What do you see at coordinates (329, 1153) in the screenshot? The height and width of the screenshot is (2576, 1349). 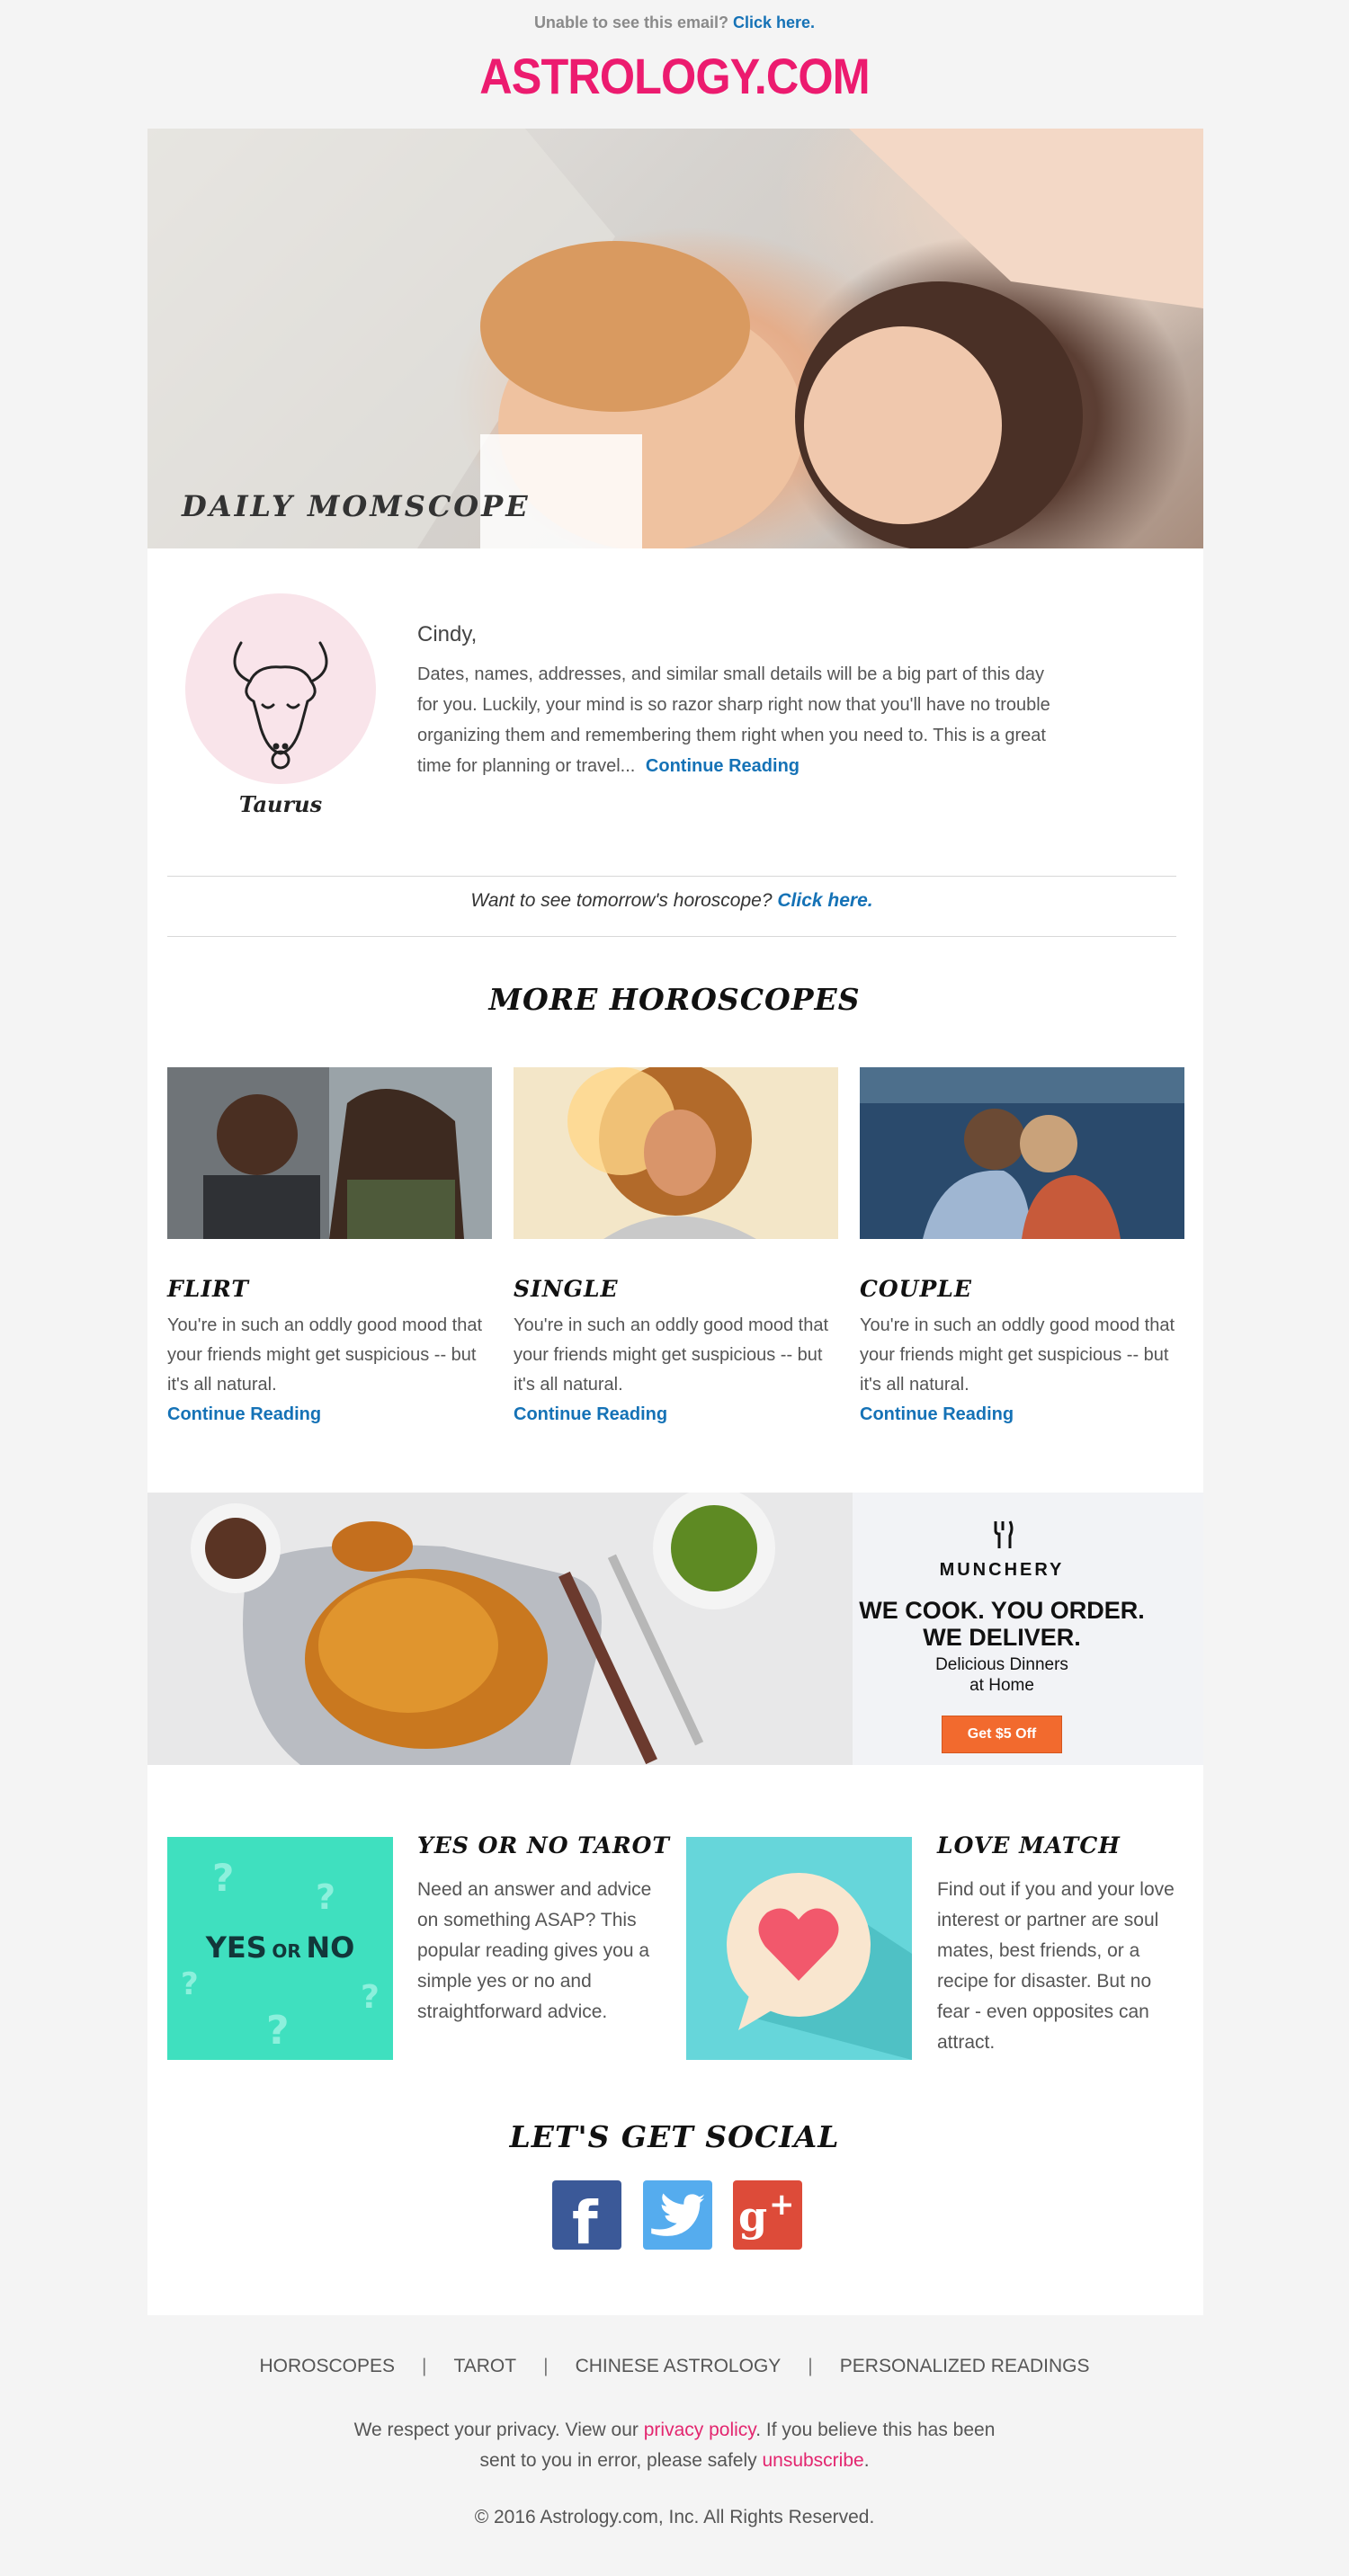 I see `flirt-image` at bounding box center [329, 1153].